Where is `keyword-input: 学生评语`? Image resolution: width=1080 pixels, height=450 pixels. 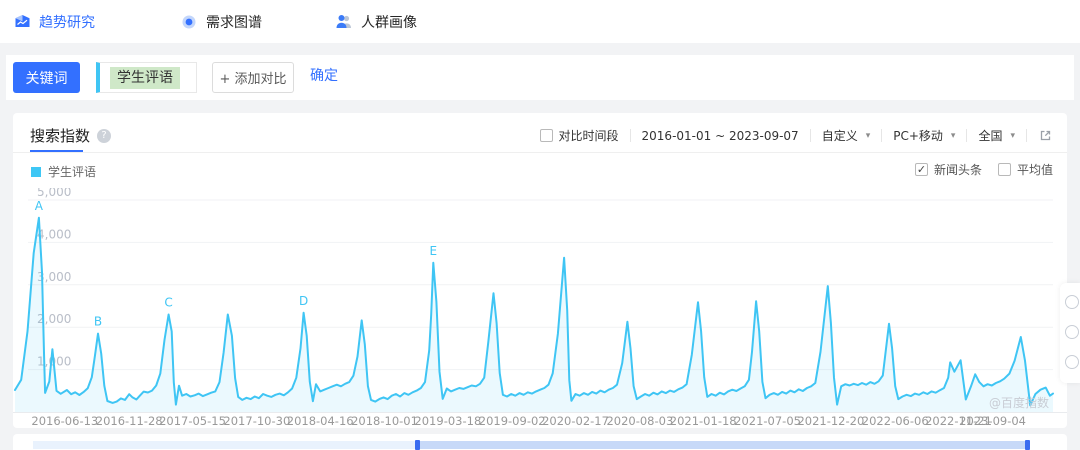
keyword-input: 学生评语 is located at coordinates (146, 77).